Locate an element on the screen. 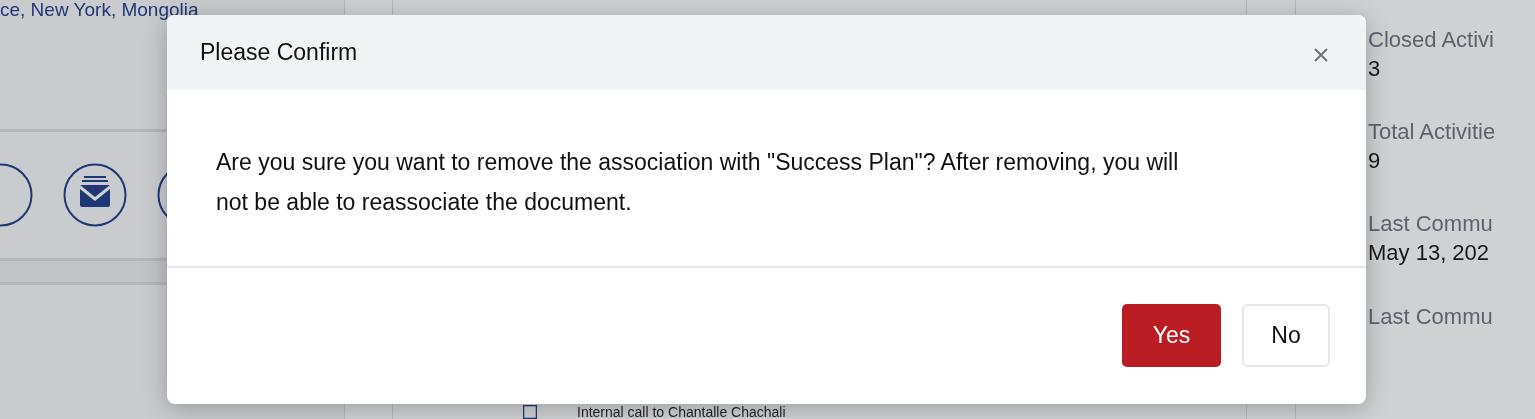  activity-title: Internal call to Chantalle Chachali is located at coordinates (681, 412).